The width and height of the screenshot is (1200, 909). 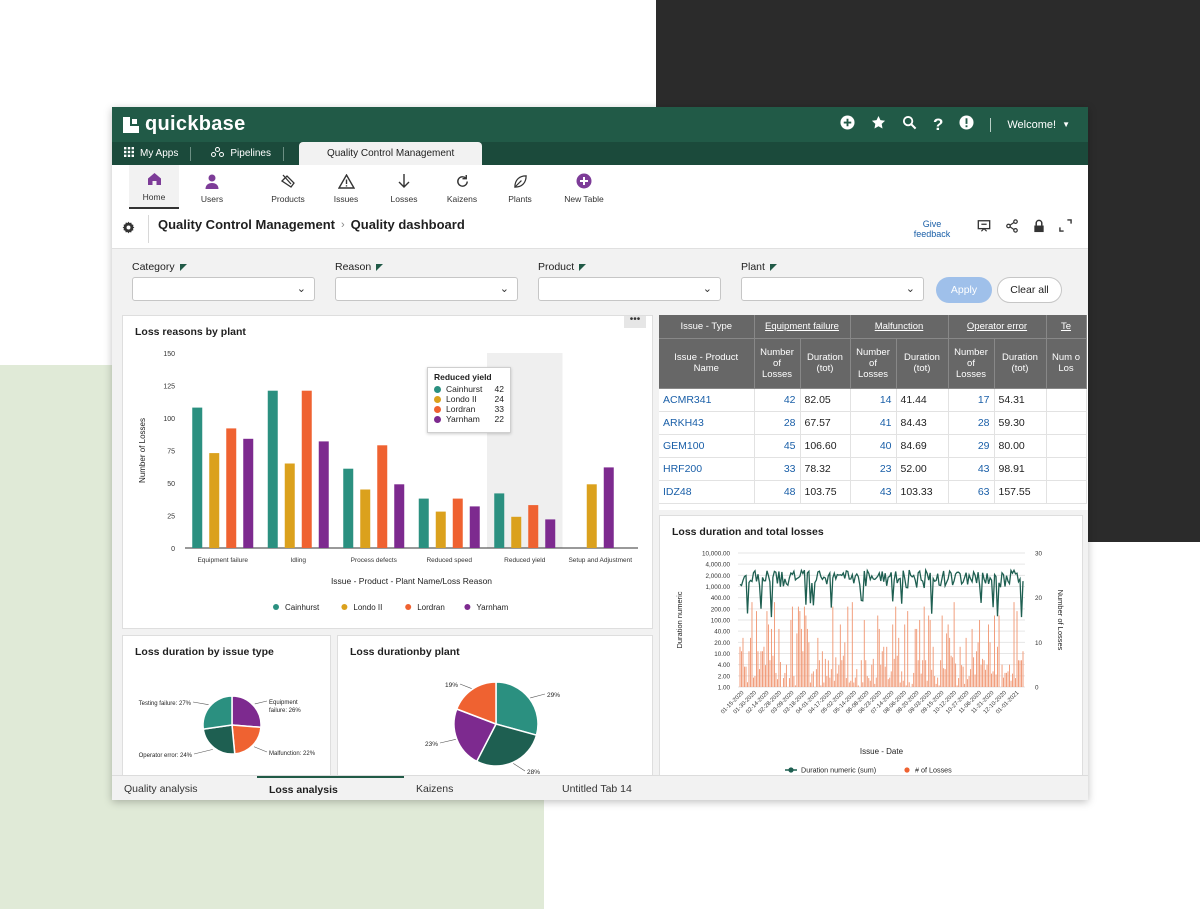 What do you see at coordinates (426, 289) in the screenshot?
I see `reason-select: ⌄` at bounding box center [426, 289].